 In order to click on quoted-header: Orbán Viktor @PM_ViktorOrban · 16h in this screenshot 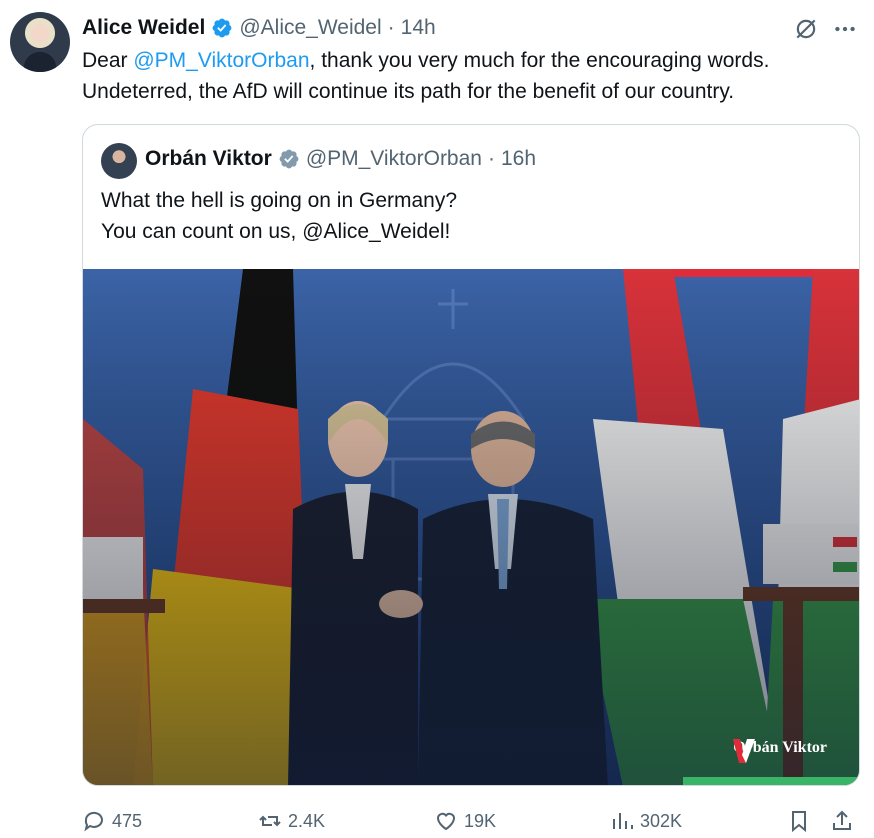, I will do `click(340, 159)`.